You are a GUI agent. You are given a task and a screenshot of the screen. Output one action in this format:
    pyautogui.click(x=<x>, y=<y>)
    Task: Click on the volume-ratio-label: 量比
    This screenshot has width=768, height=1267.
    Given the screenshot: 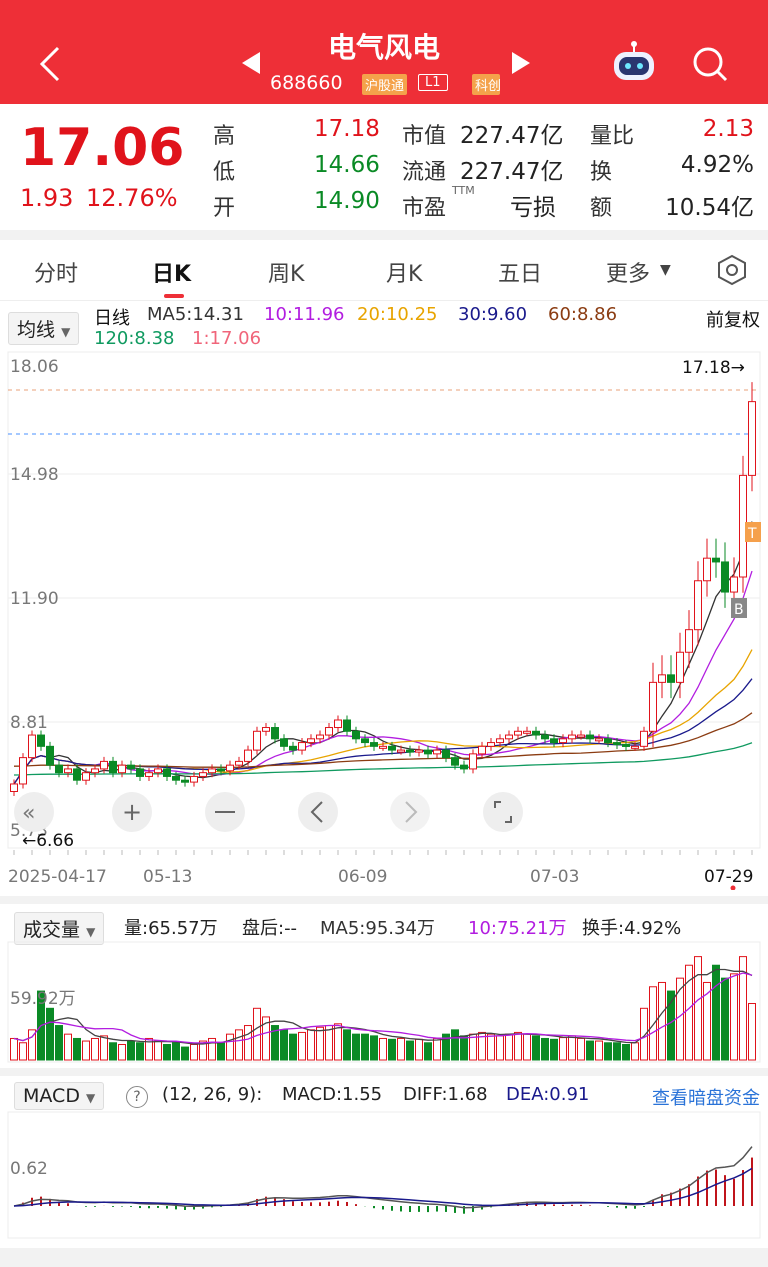 What is the action you would take?
    pyautogui.click(x=612, y=136)
    